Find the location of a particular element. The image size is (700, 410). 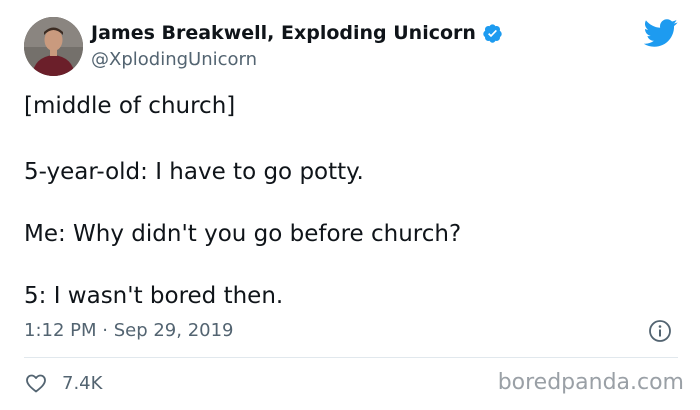

like-count: 7.4K is located at coordinates (82, 383).